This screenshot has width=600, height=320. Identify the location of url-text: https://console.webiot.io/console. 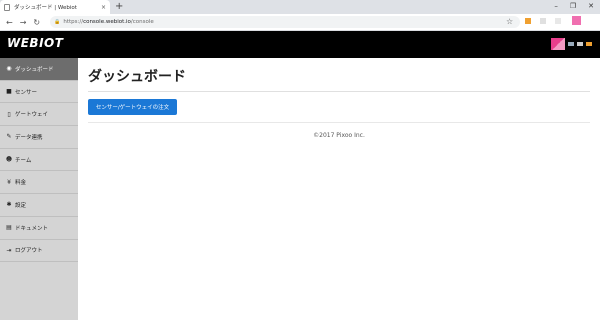
(108, 22).